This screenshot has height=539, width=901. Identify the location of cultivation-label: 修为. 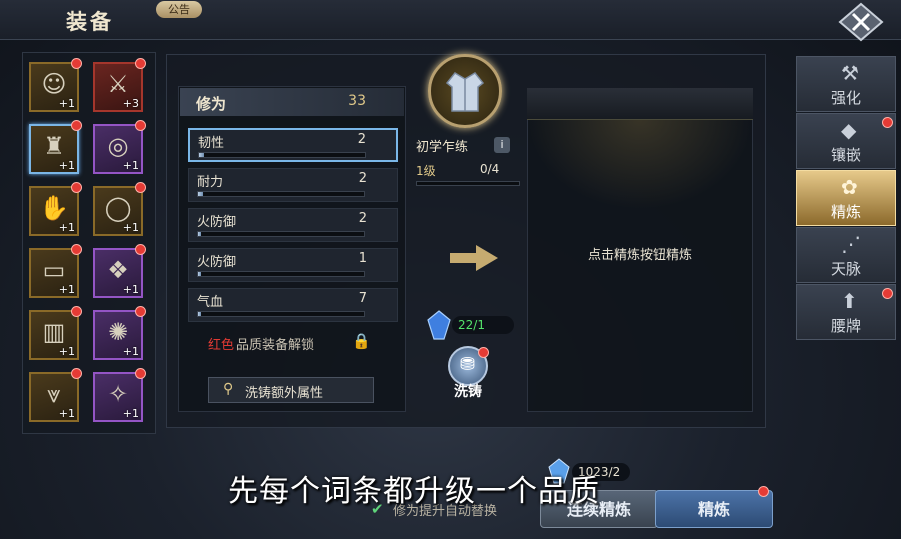
(211, 104).